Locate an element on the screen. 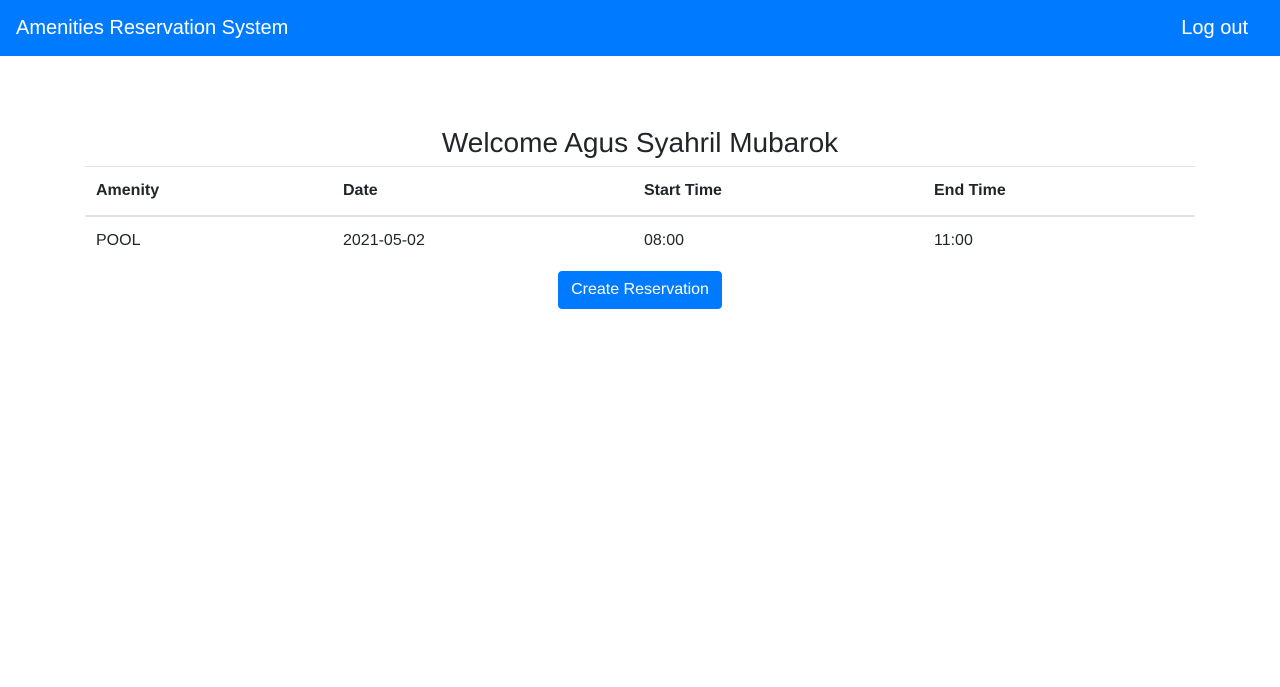 The width and height of the screenshot is (1280, 687). top-navbar: Amenities Reservation System Log out is located at coordinates (640, 28).